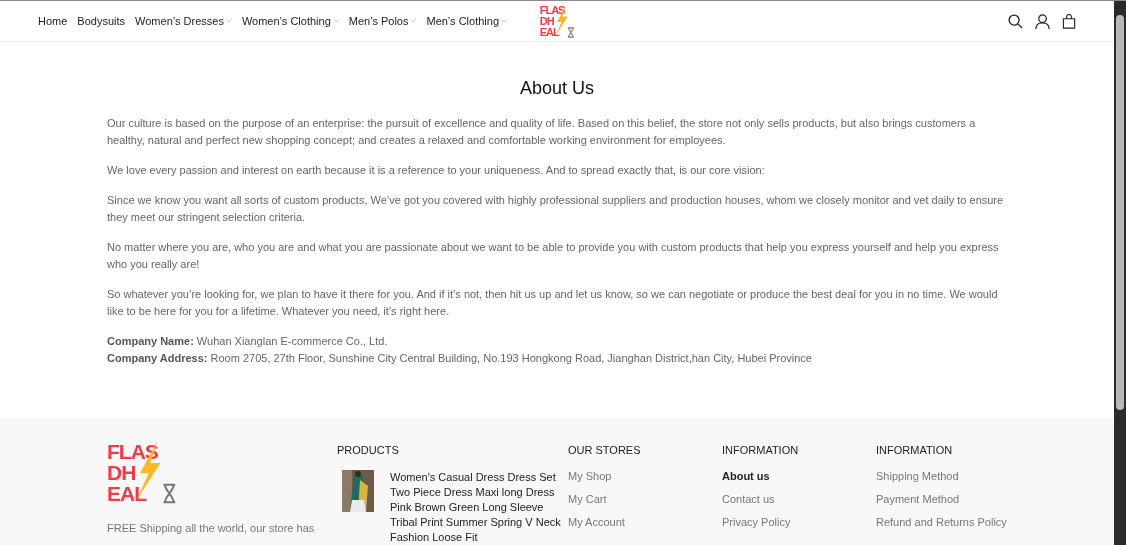 The image size is (1126, 545). Describe the element at coordinates (53, 21) in the screenshot. I see `nav-link: Home` at that location.